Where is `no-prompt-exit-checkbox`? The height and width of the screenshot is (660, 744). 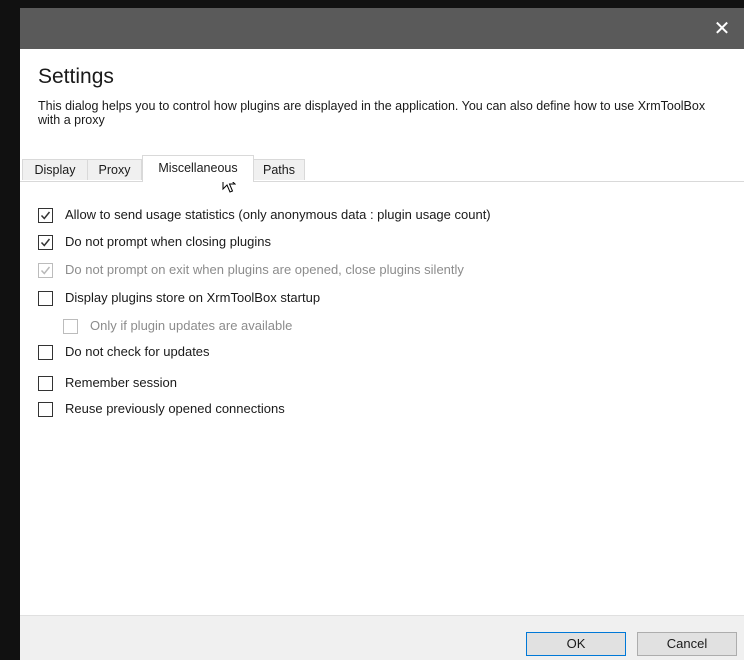
no-prompt-exit-checkbox is located at coordinates (45, 270).